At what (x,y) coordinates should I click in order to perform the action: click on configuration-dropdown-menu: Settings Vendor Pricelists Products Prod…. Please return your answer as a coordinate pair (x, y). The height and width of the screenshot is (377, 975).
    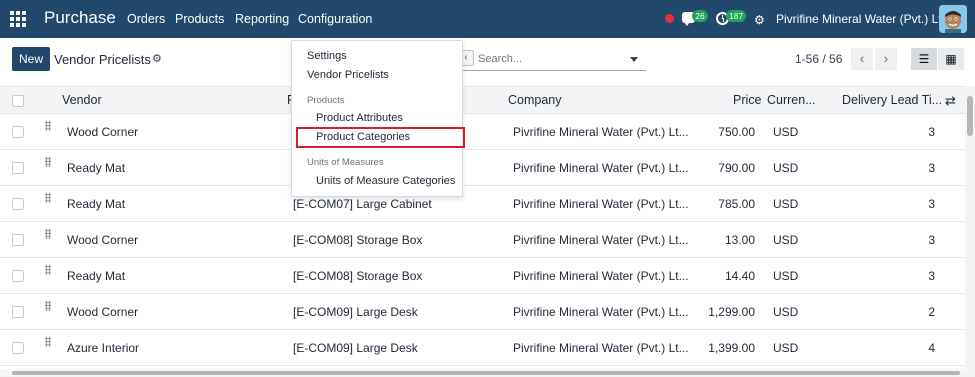
    Looking at the image, I should click on (378, 118).